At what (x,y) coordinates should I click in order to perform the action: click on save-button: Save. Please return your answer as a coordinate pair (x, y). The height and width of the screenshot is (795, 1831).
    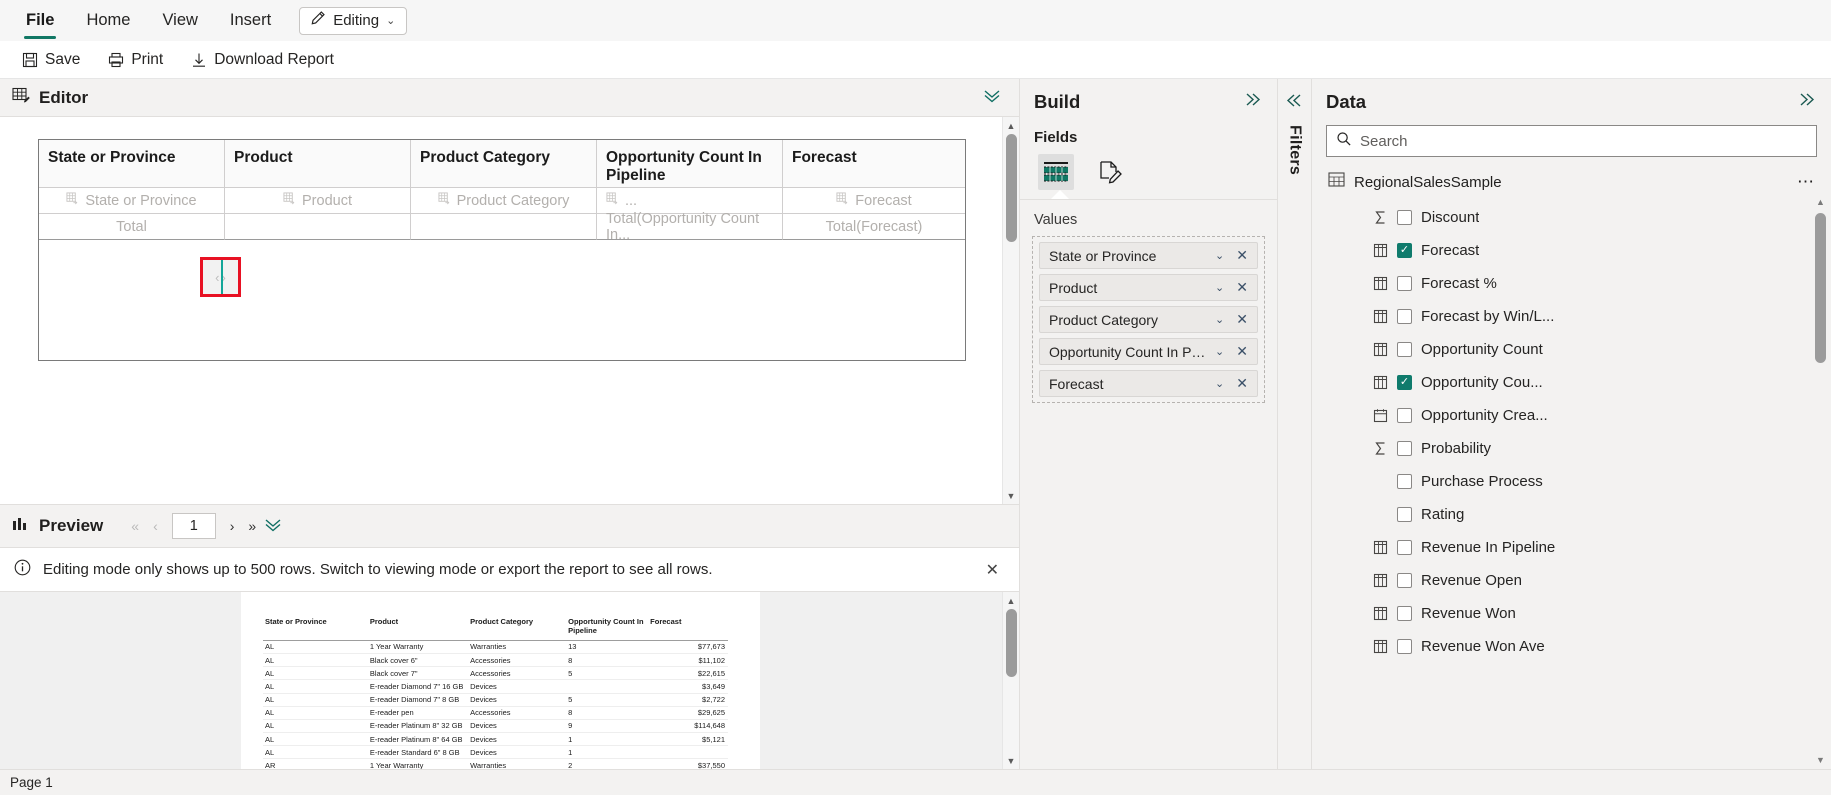
    Looking at the image, I should click on (51, 60).